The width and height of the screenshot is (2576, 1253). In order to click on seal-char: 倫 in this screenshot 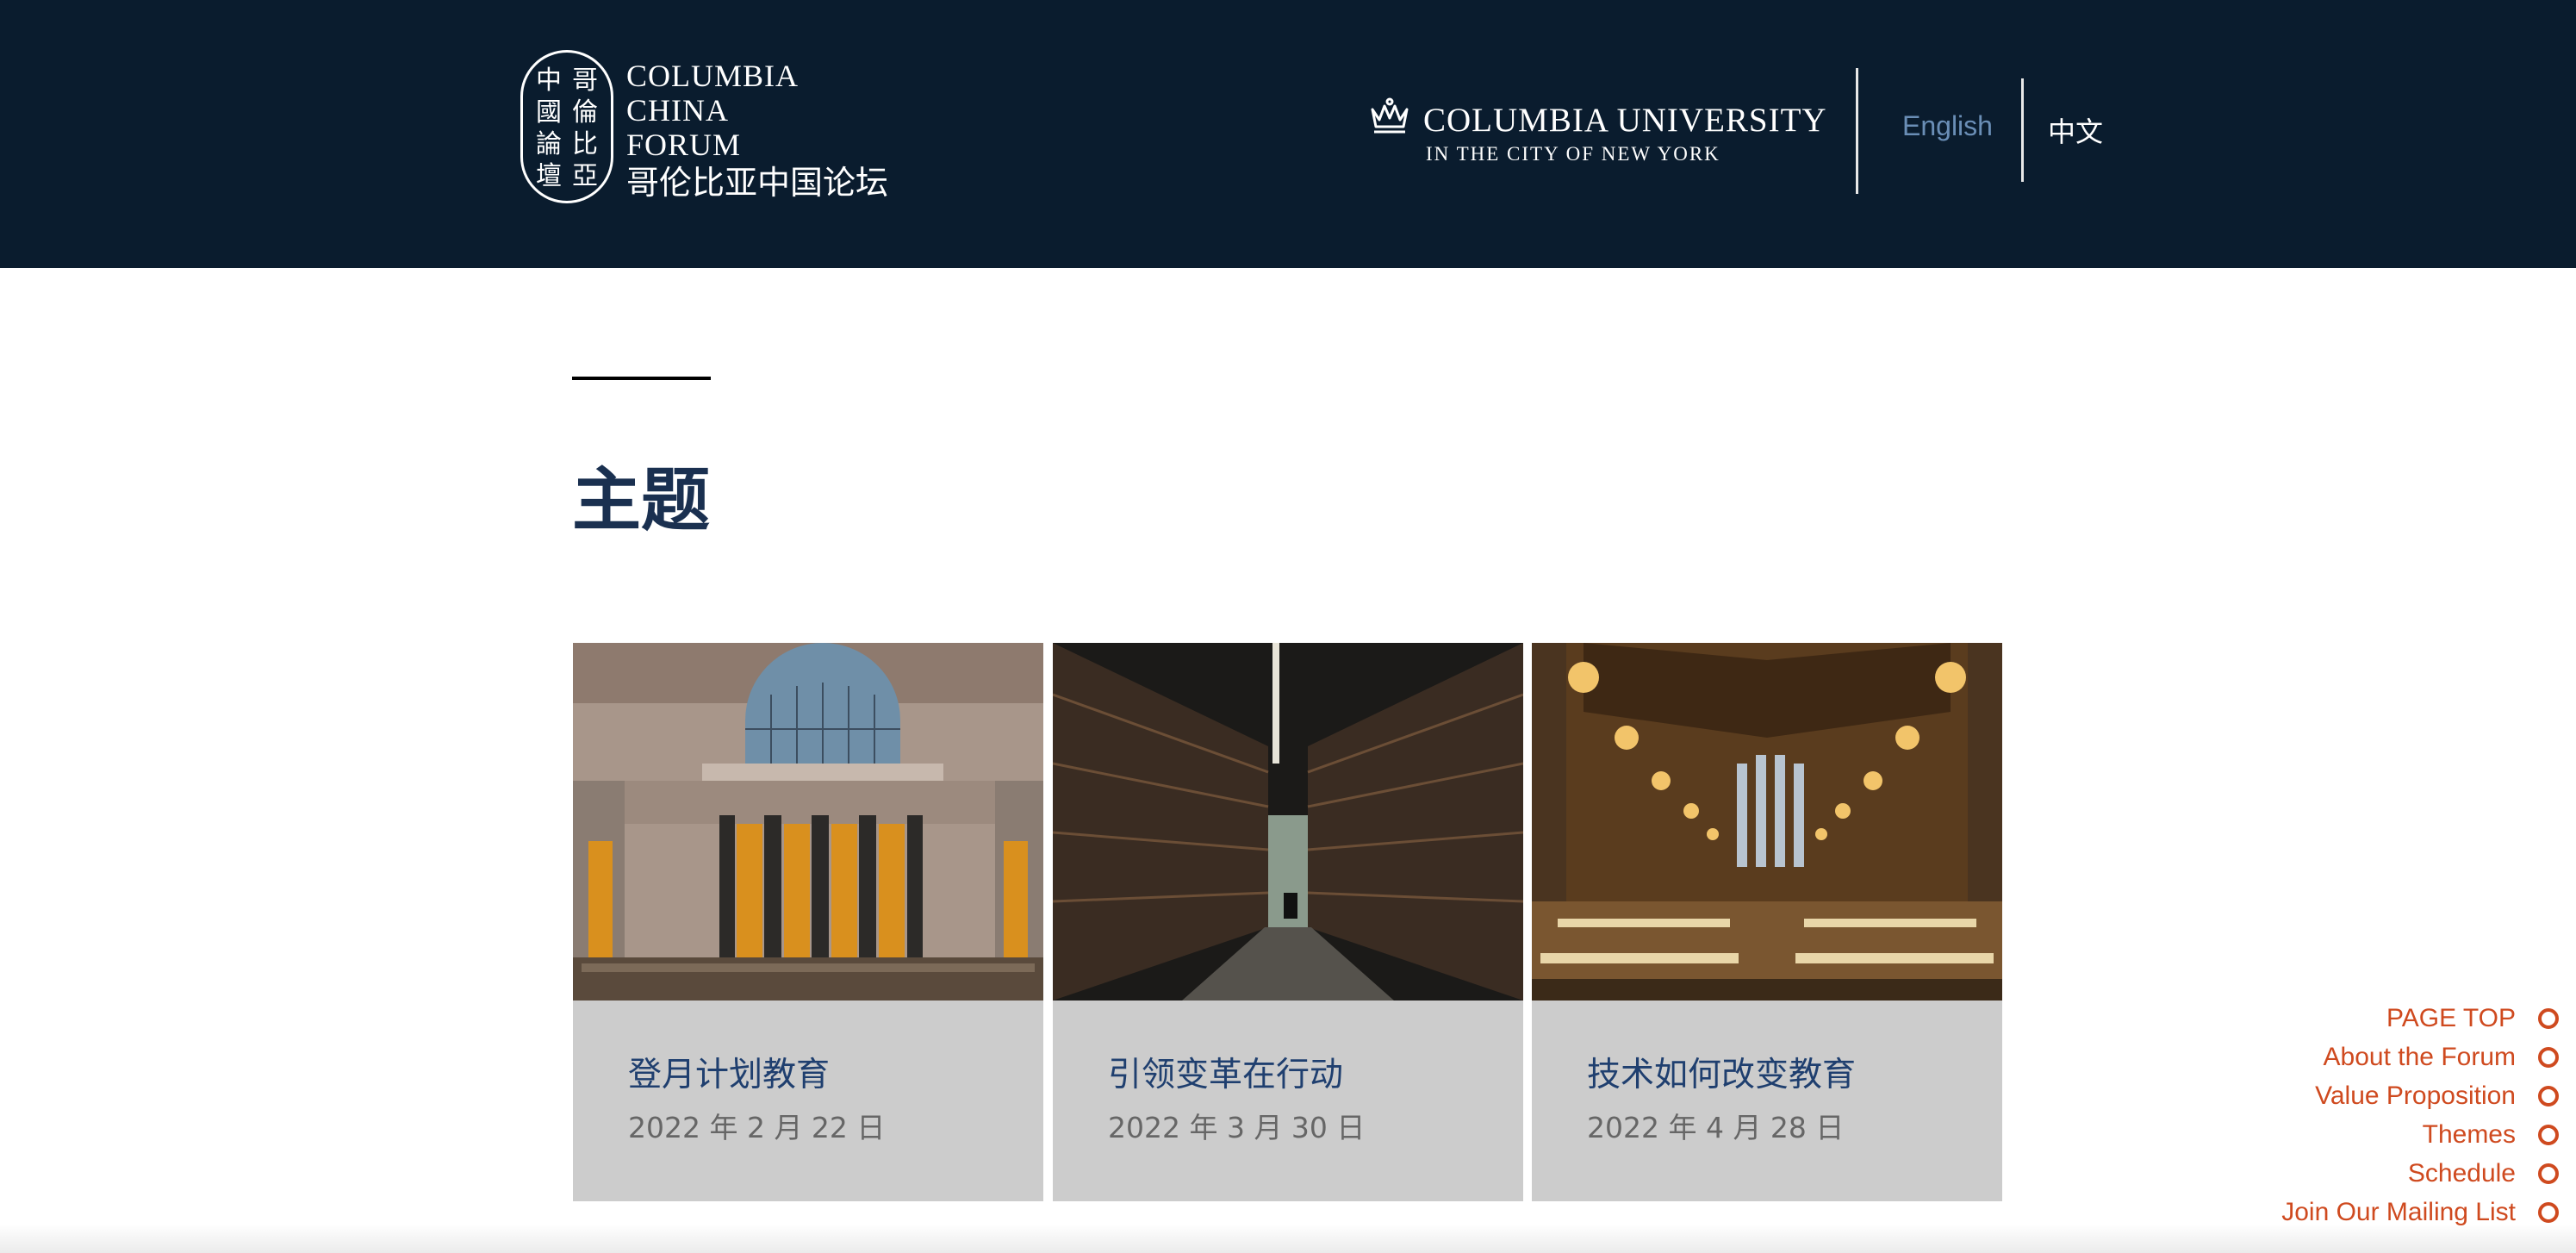, I will do `click(585, 113)`.